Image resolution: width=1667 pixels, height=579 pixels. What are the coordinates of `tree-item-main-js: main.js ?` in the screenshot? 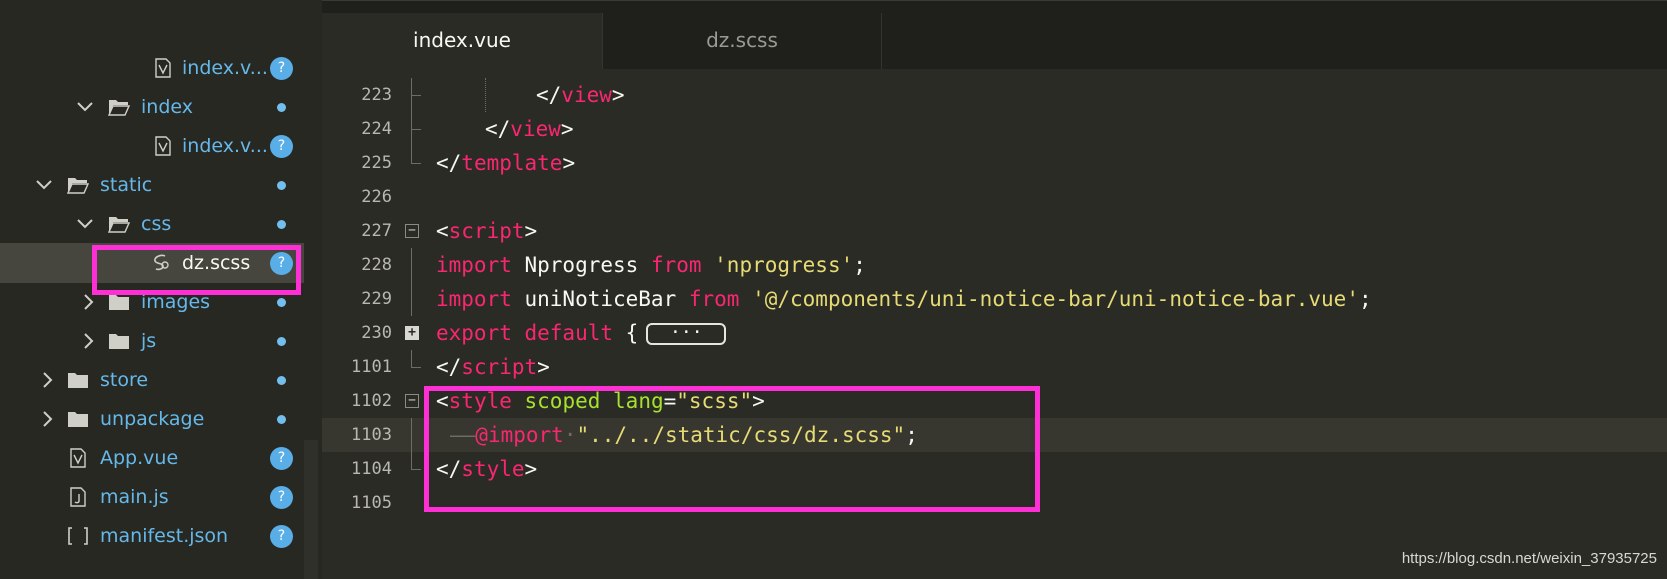 It's located at (152, 497).